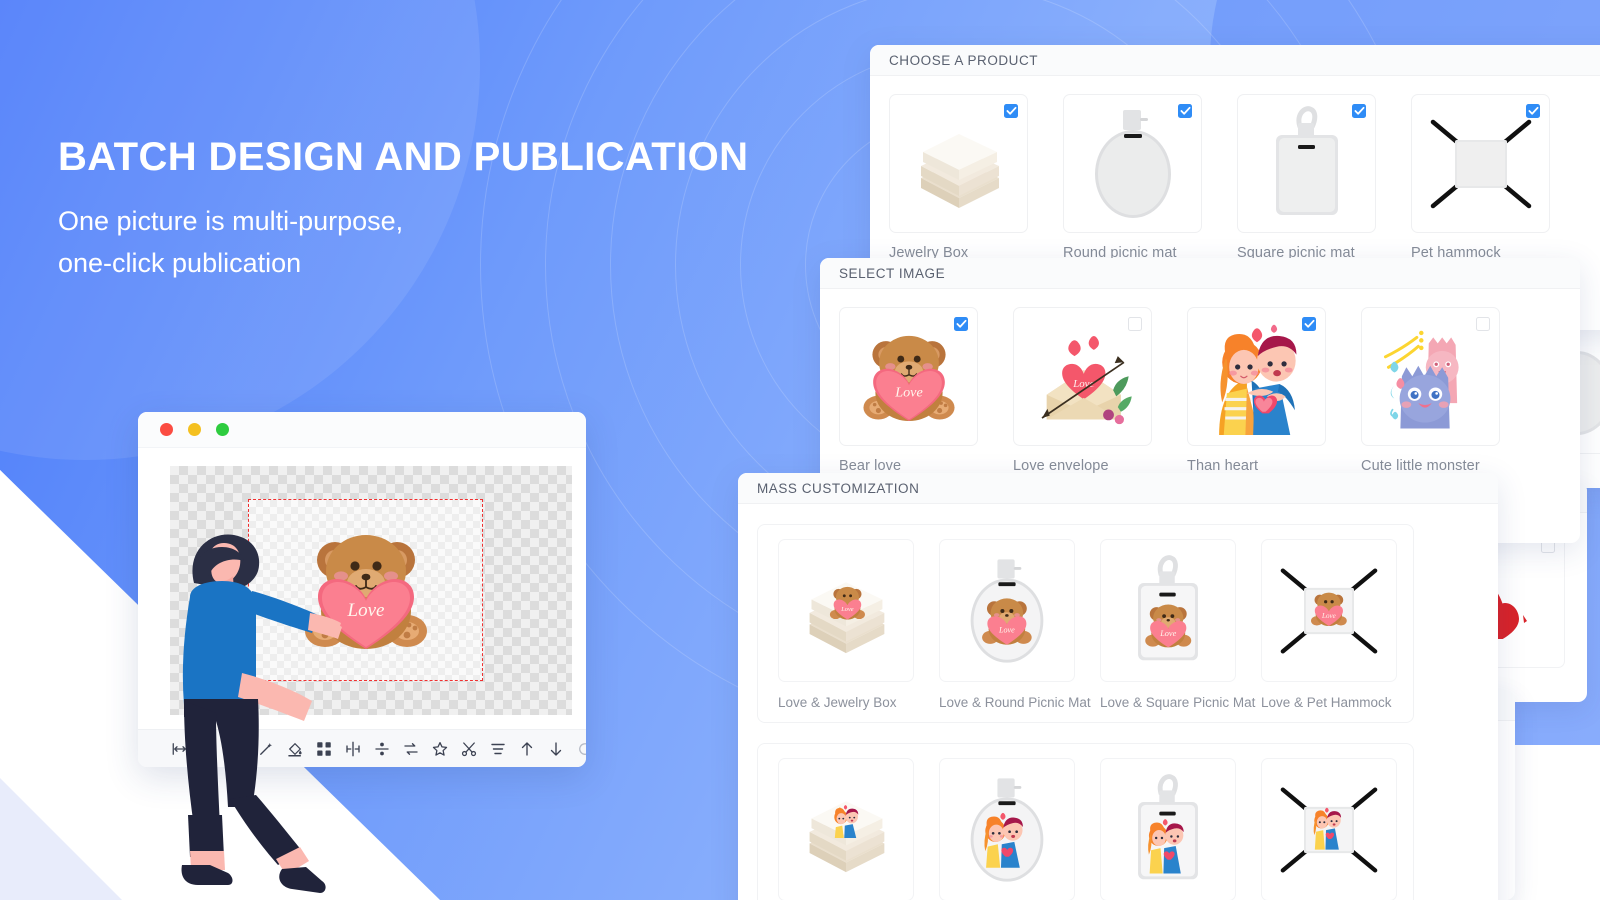 The image size is (1600, 900). What do you see at coordinates (527, 749) in the screenshot?
I see `arrow-up-icon` at bounding box center [527, 749].